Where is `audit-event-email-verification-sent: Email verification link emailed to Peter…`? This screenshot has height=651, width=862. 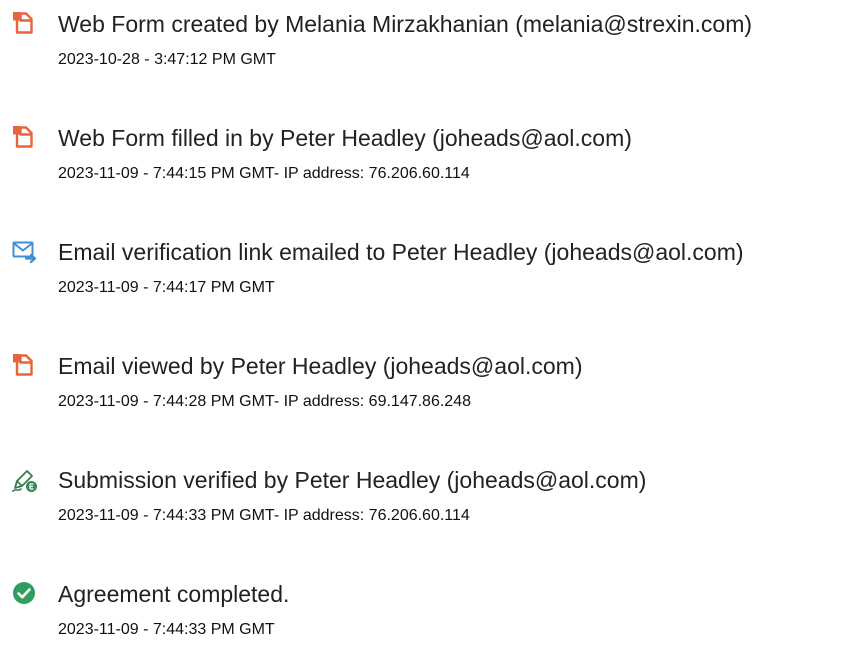
audit-event-email-verification-sent: Email verification link emailed to Peter… is located at coordinates (431, 274).